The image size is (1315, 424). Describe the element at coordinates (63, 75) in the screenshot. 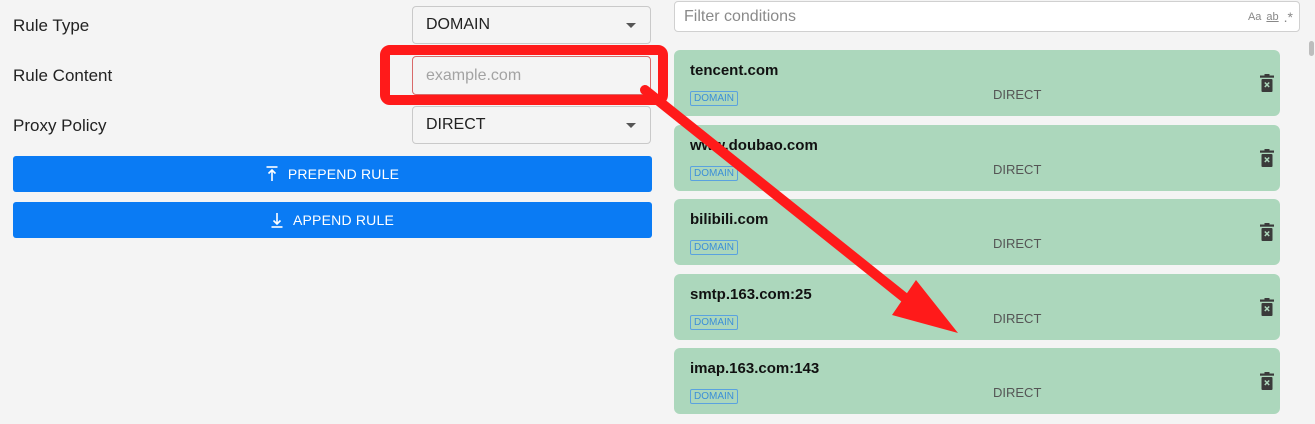

I see `rule-content-label: Rule Content` at that location.